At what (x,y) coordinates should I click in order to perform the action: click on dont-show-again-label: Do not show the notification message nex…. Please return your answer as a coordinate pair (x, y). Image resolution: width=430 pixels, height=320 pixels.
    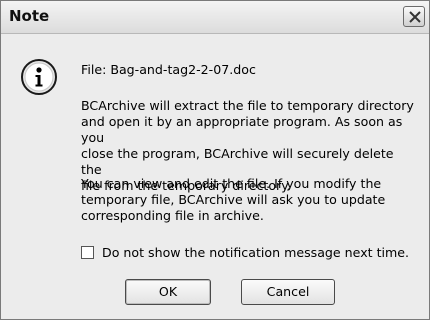
    Looking at the image, I should click on (255, 252).